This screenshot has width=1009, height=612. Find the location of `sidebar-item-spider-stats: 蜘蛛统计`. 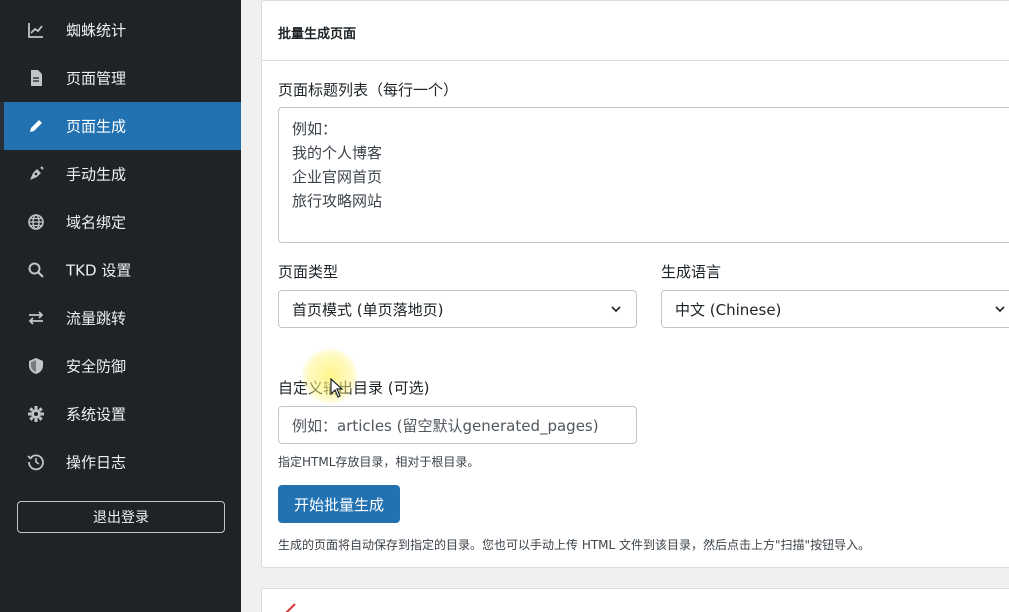

sidebar-item-spider-stats: 蜘蛛统计 is located at coordinates (120, 30).